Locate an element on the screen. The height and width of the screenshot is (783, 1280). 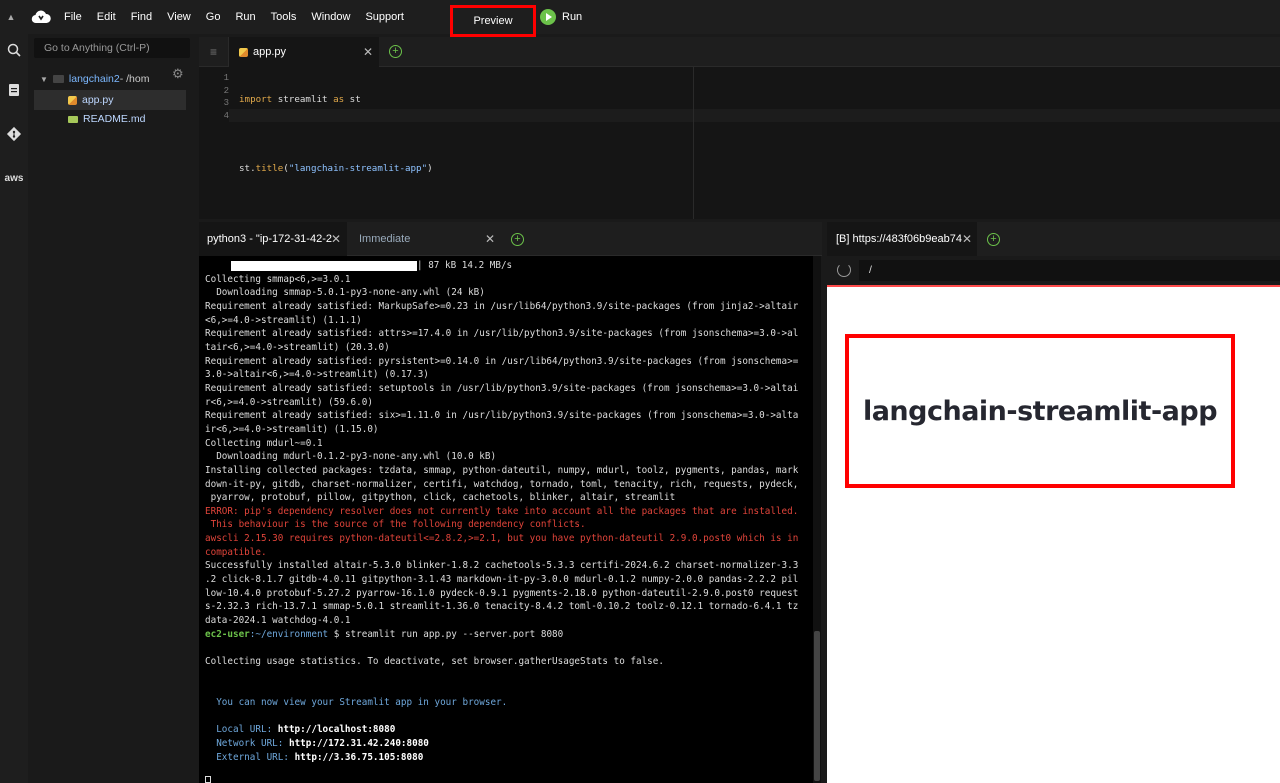
local-url: http://localhost:8080 is located at coordinates (337, 729).